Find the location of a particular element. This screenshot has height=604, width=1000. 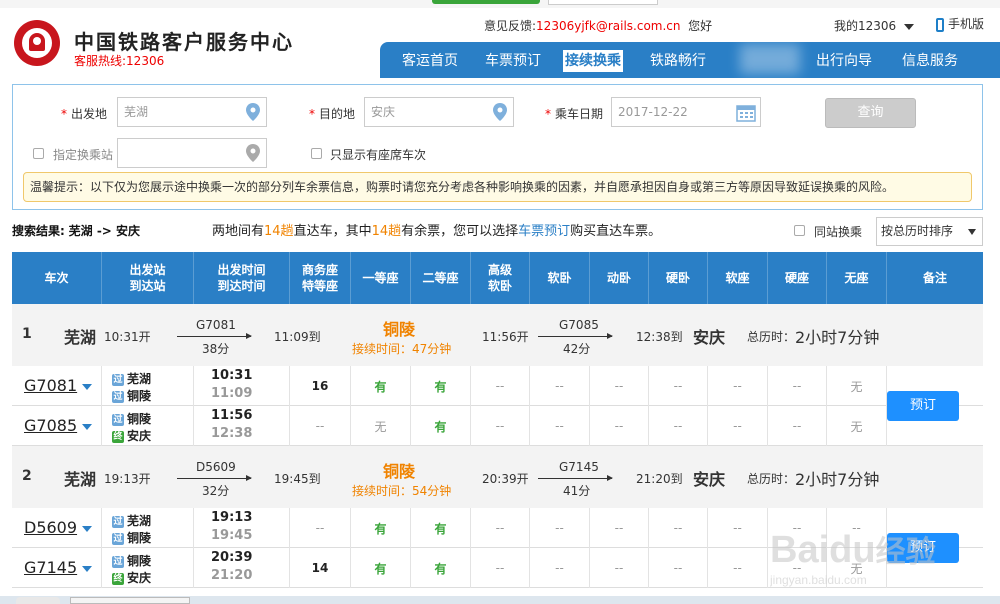

arr-time: 21:20 is located at coordinates (232, 575).